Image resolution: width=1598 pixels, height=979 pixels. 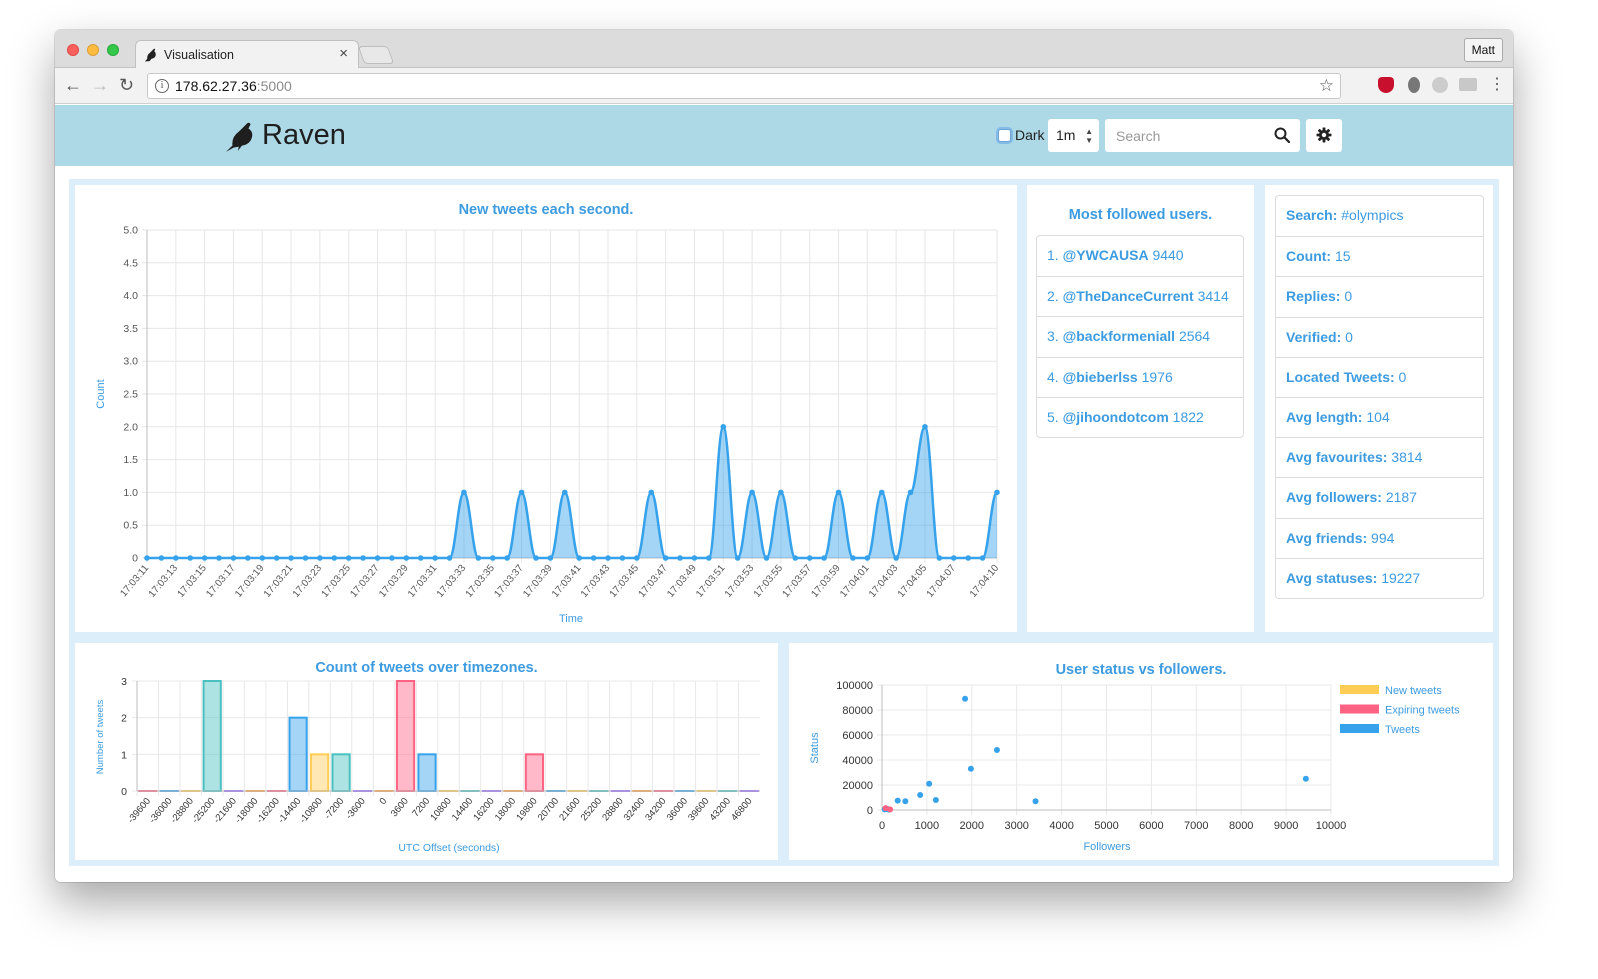 What do you see at coordinates (1140, 376) in the screenshot?
I see `list-item: 4. @bieberlss 1976` at bounding box center [1140, 376].